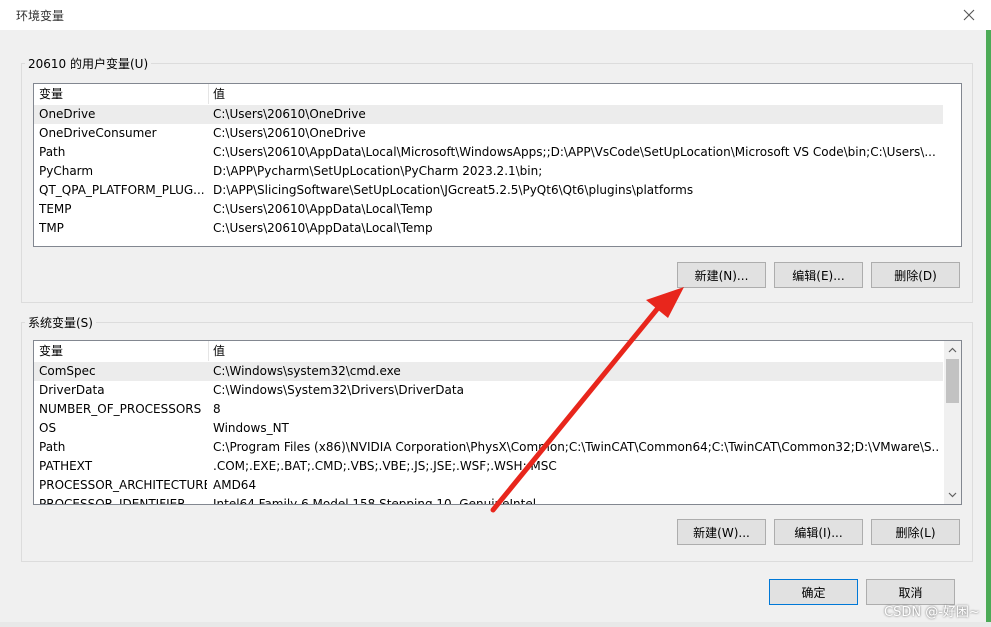 The height and width of the screenshot is (627, 991). I want to click on window-edge-bottom, so click(495, 624).